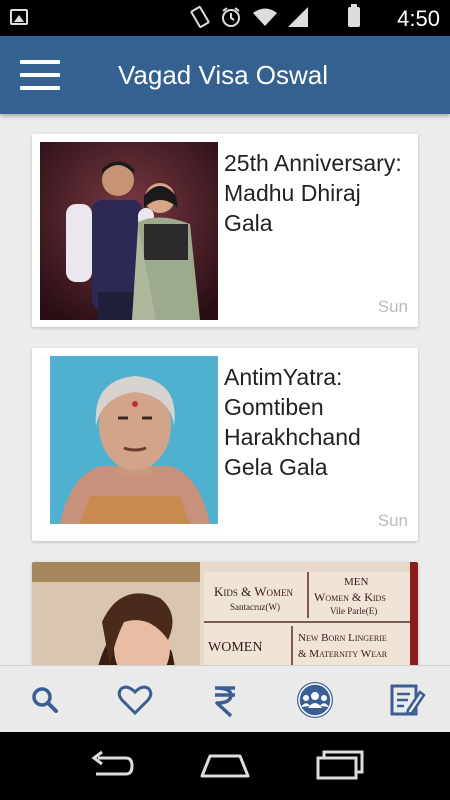 The width and height of the screenshot is (450, 800). Describe the element at coordinates (328, 17) in the screenshot. I see `no-signal-icon` at that location.